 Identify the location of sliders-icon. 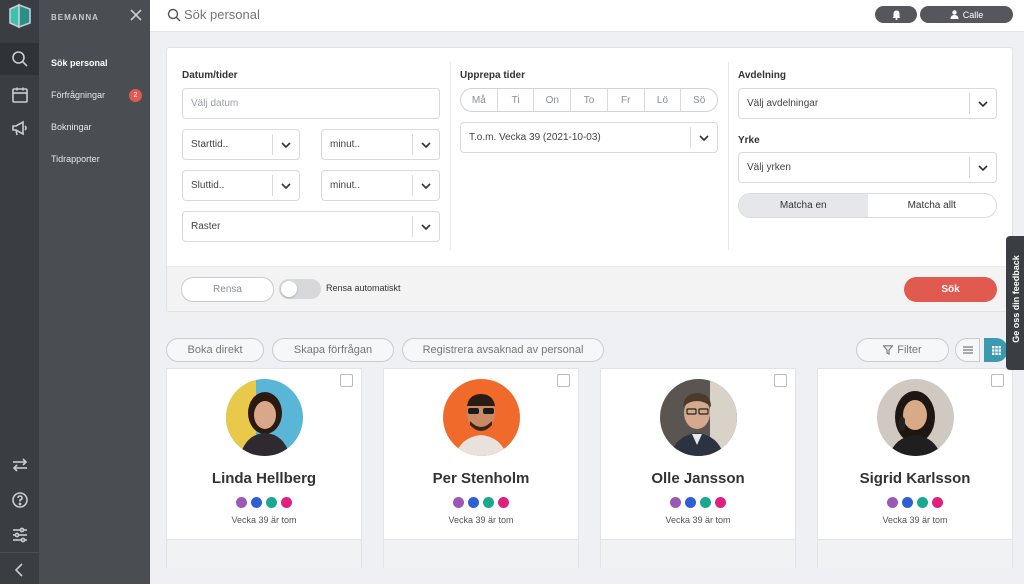
(19, 535).